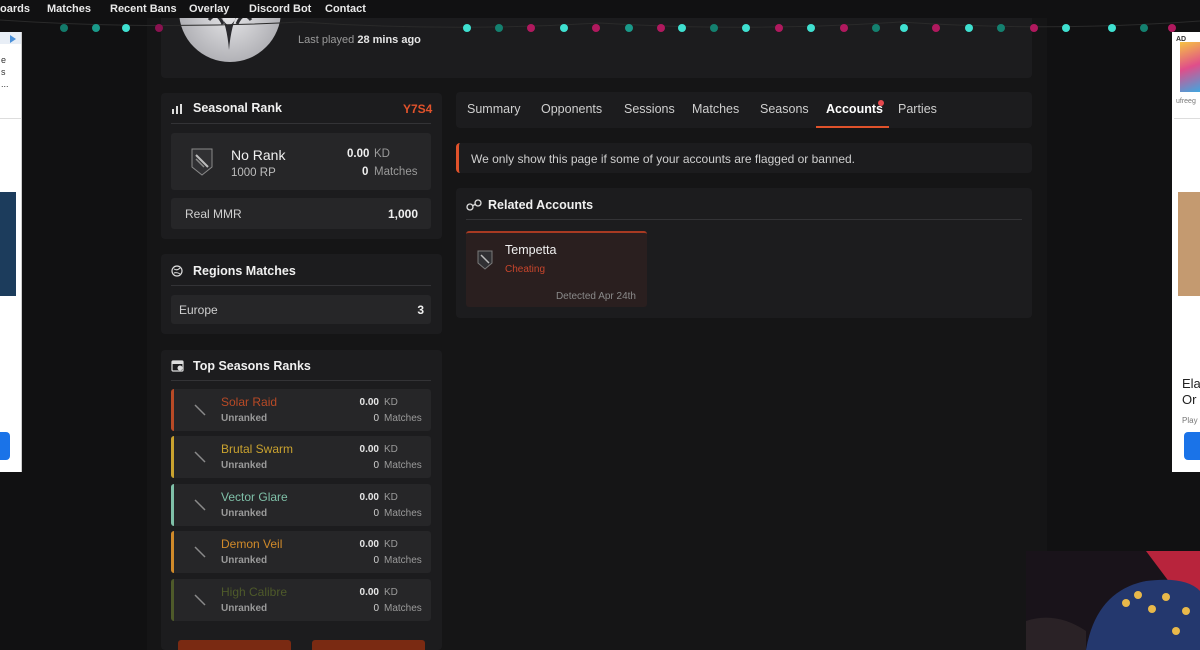 The image size is (1200, 650). I want to click on nav-matches: Matches, so click(69, 9).